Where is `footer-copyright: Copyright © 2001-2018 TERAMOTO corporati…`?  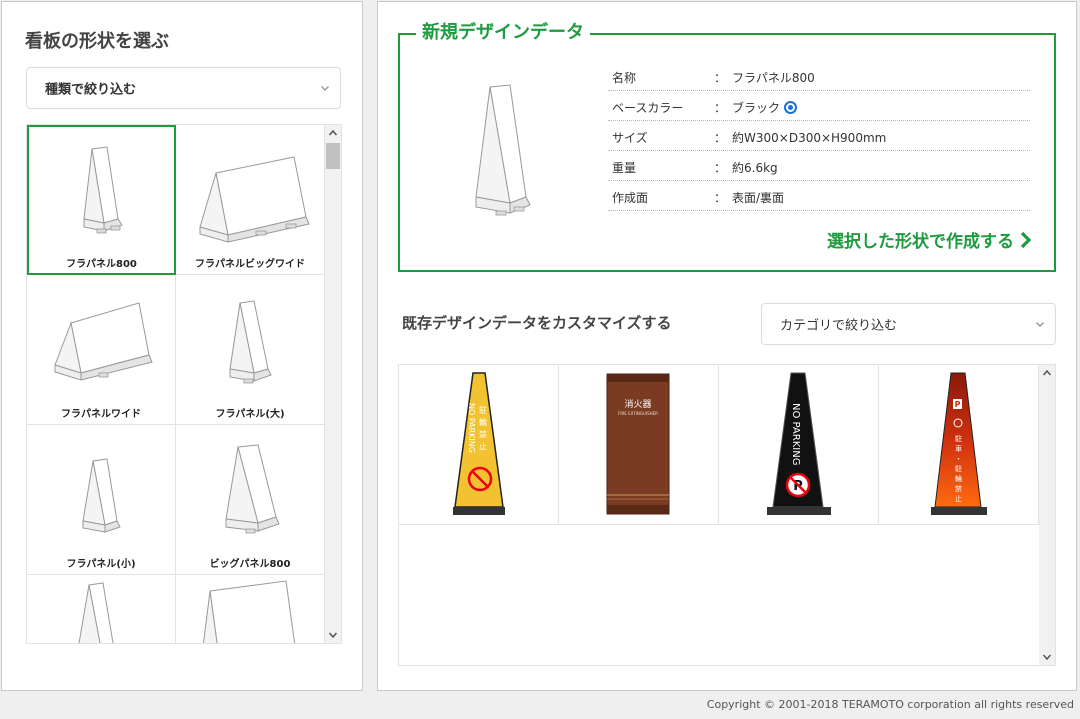
footer-copyright: Copyright © 2001-2018 TERAMOTO corporati… is located at coordinates (890, 704).